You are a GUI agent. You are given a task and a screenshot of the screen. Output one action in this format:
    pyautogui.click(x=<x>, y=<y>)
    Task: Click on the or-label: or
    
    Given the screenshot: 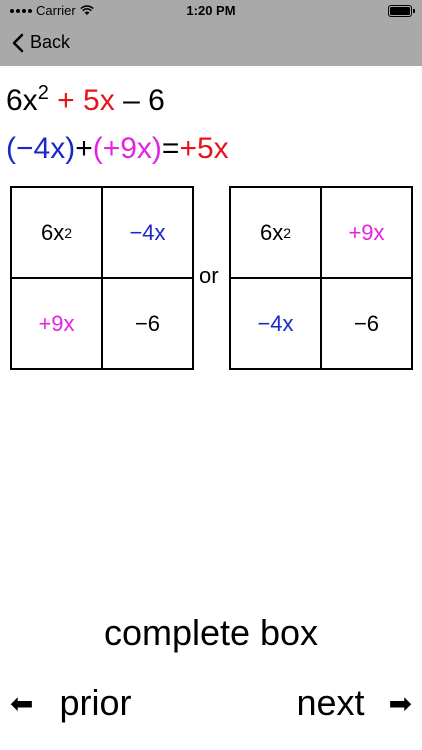 What is the action you would take?
    pyautogui.click(x=209, y=275)
    